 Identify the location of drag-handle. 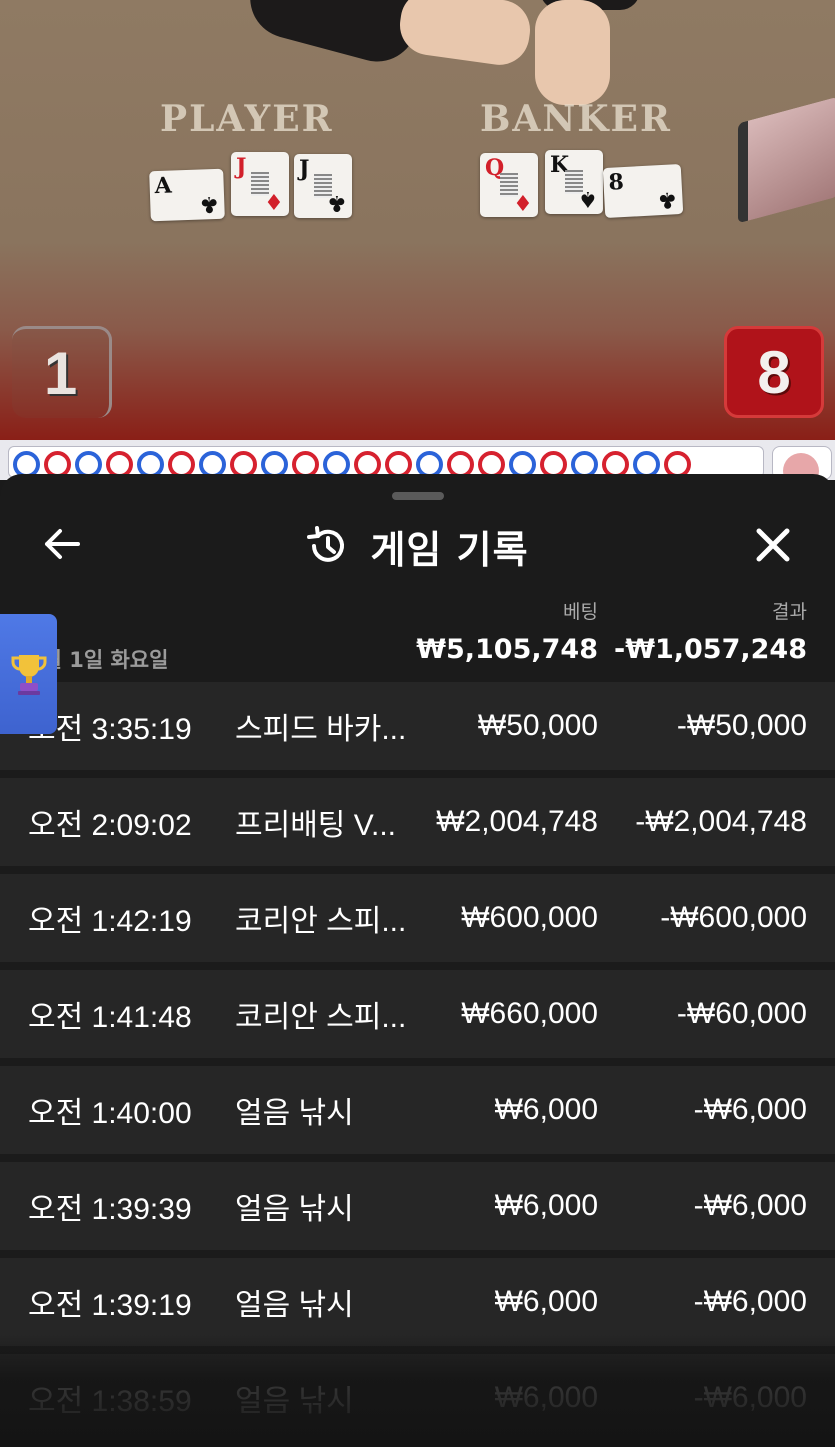
(418, 496).